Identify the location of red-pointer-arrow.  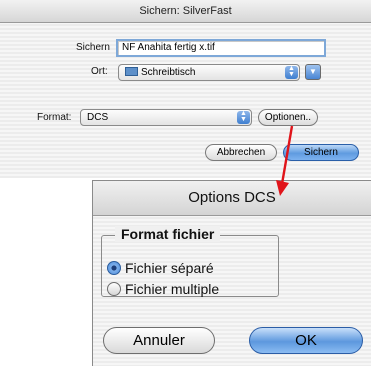
(285, 160).